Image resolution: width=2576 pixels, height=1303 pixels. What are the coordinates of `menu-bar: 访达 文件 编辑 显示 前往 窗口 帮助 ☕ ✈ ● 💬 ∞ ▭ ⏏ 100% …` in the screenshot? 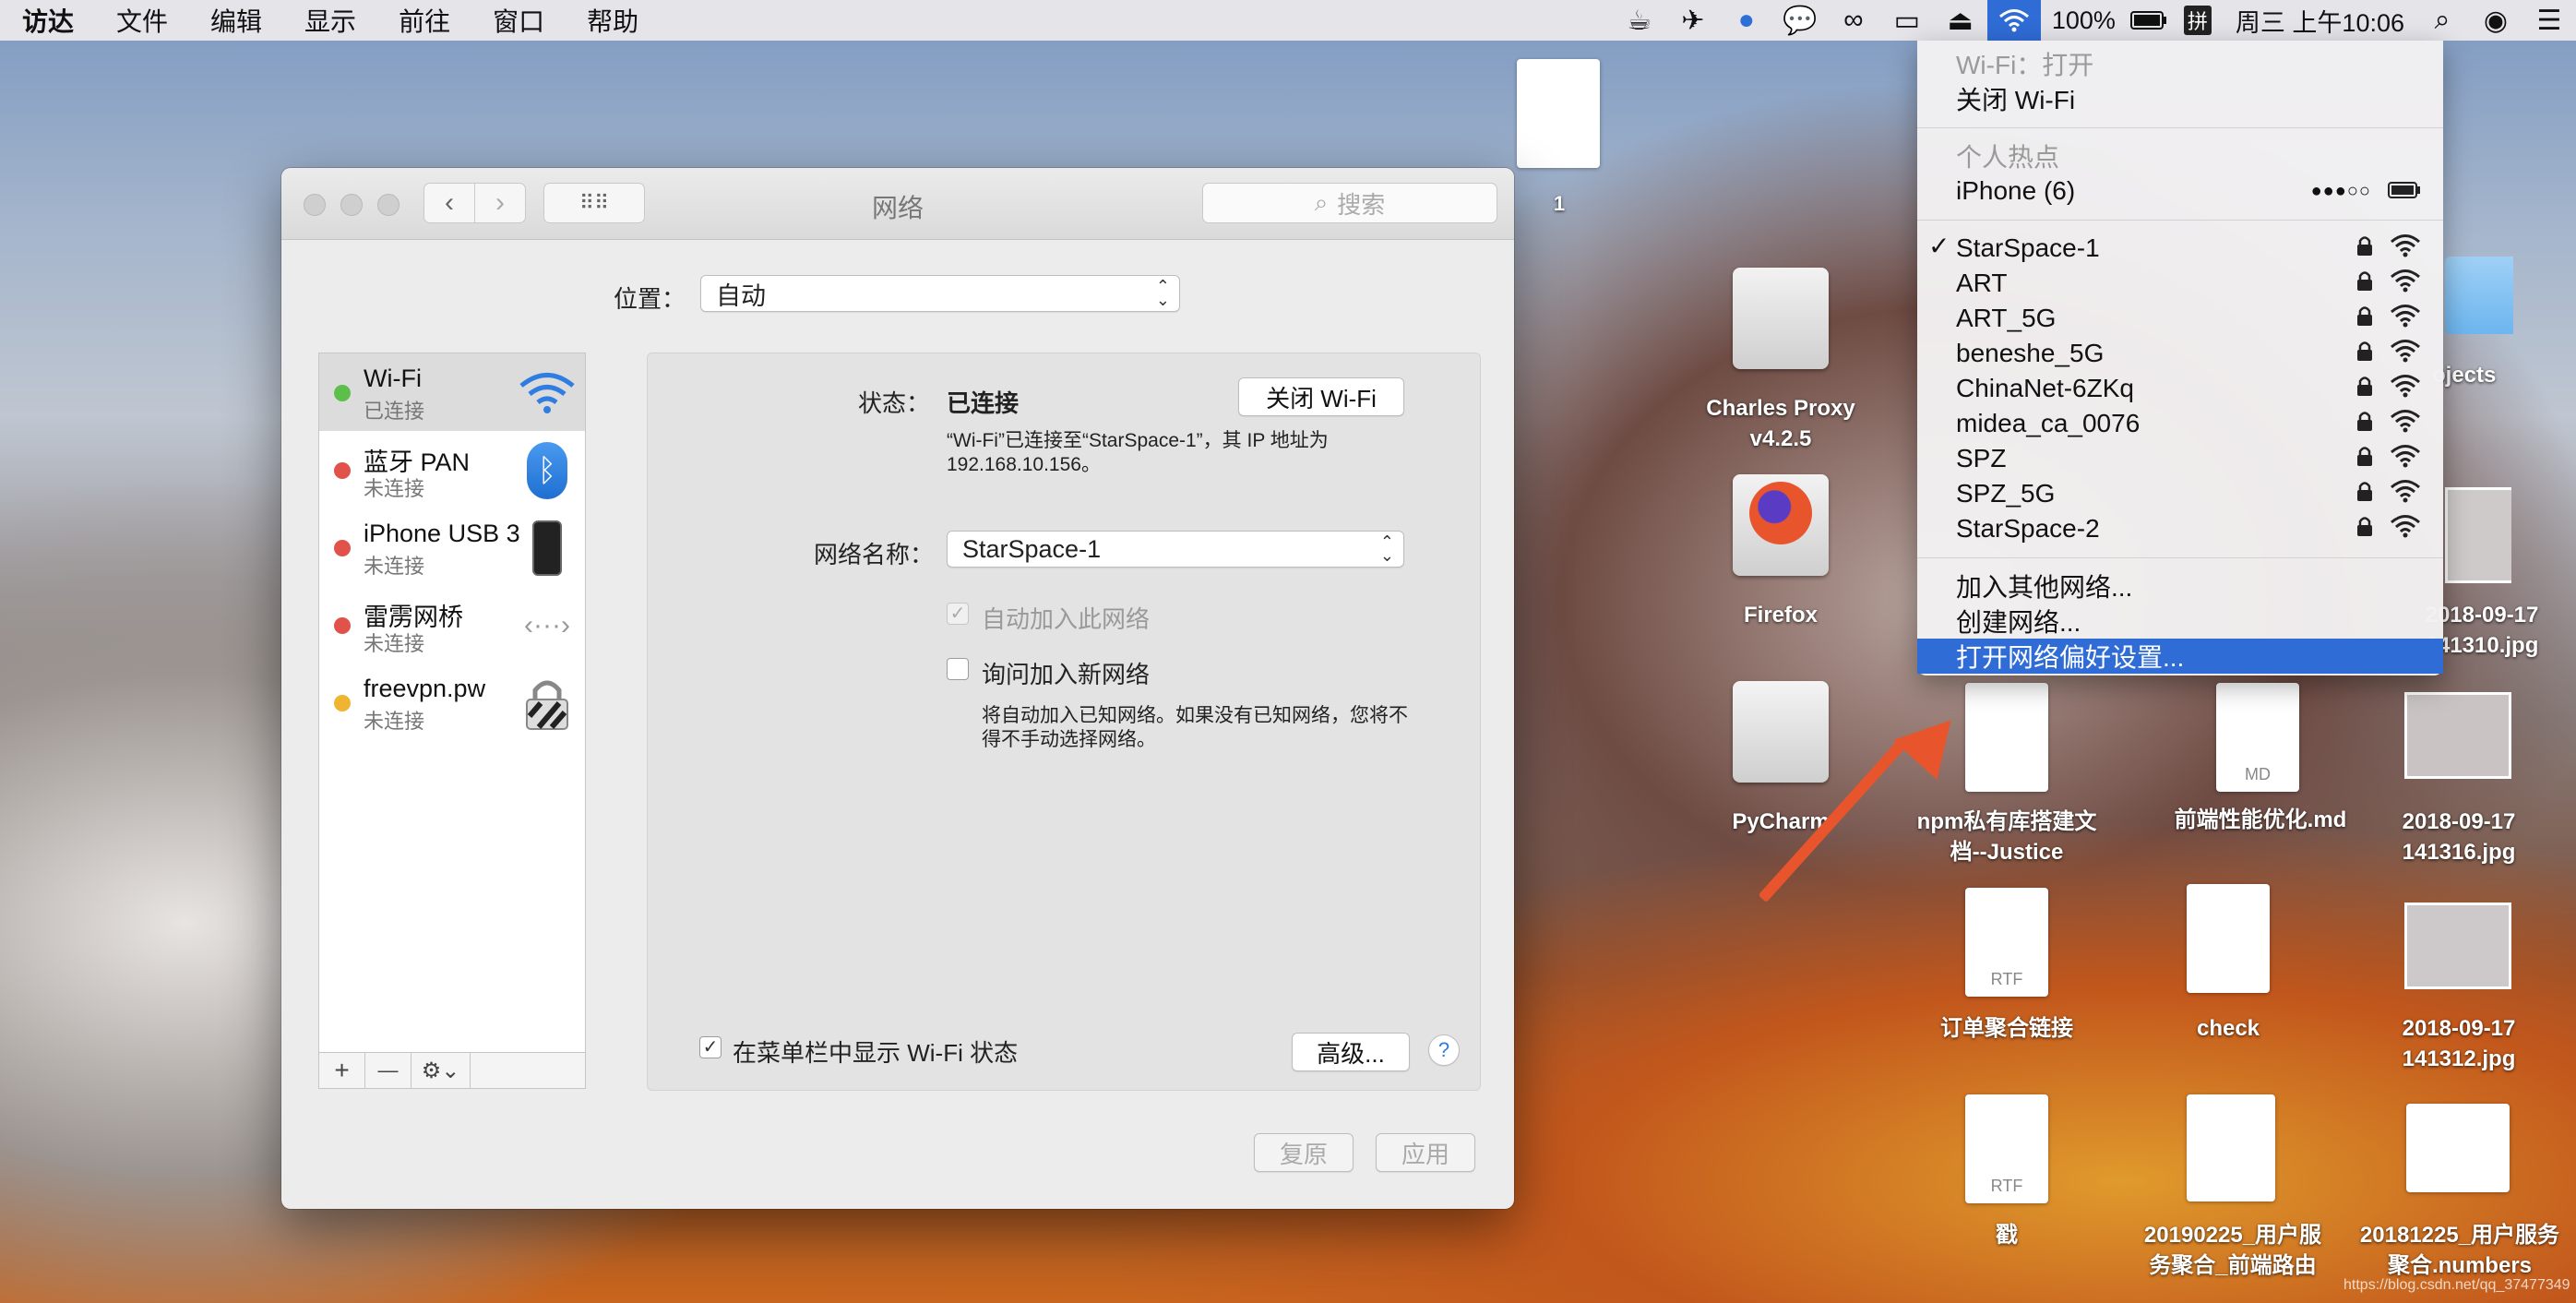 It's located at (1288, 20).